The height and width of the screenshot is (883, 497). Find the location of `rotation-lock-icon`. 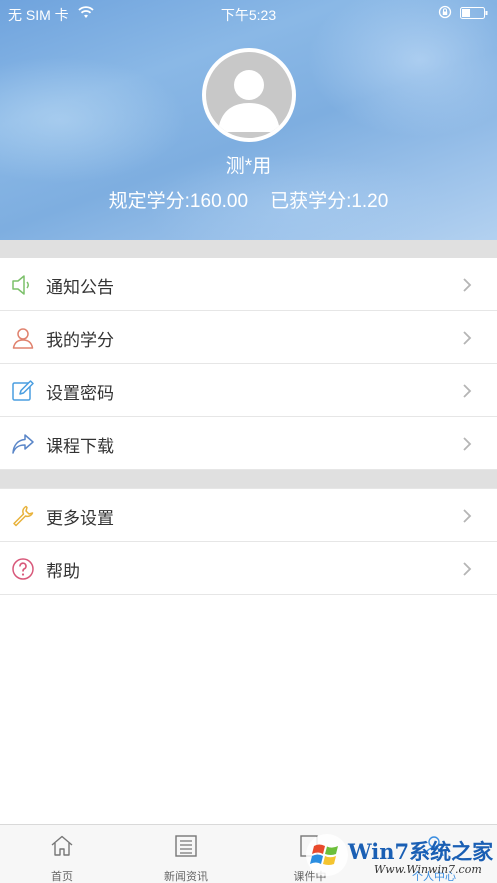

rotation-lock-icon is located at coordinates (445, 12).